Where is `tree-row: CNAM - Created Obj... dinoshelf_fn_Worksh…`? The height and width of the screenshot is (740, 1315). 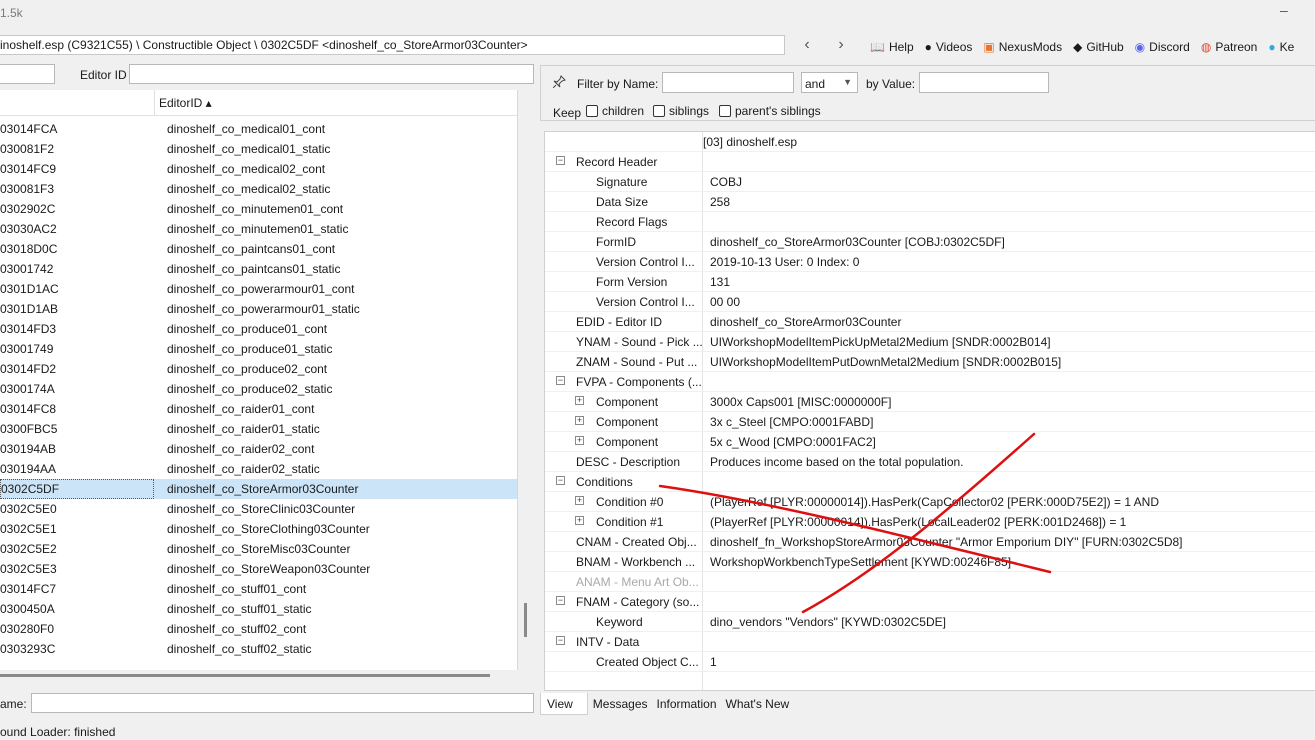 tree-row: CNAM - Created Obj... dinoshelf_fn_Worksh… is located at coordinates (930, 542).